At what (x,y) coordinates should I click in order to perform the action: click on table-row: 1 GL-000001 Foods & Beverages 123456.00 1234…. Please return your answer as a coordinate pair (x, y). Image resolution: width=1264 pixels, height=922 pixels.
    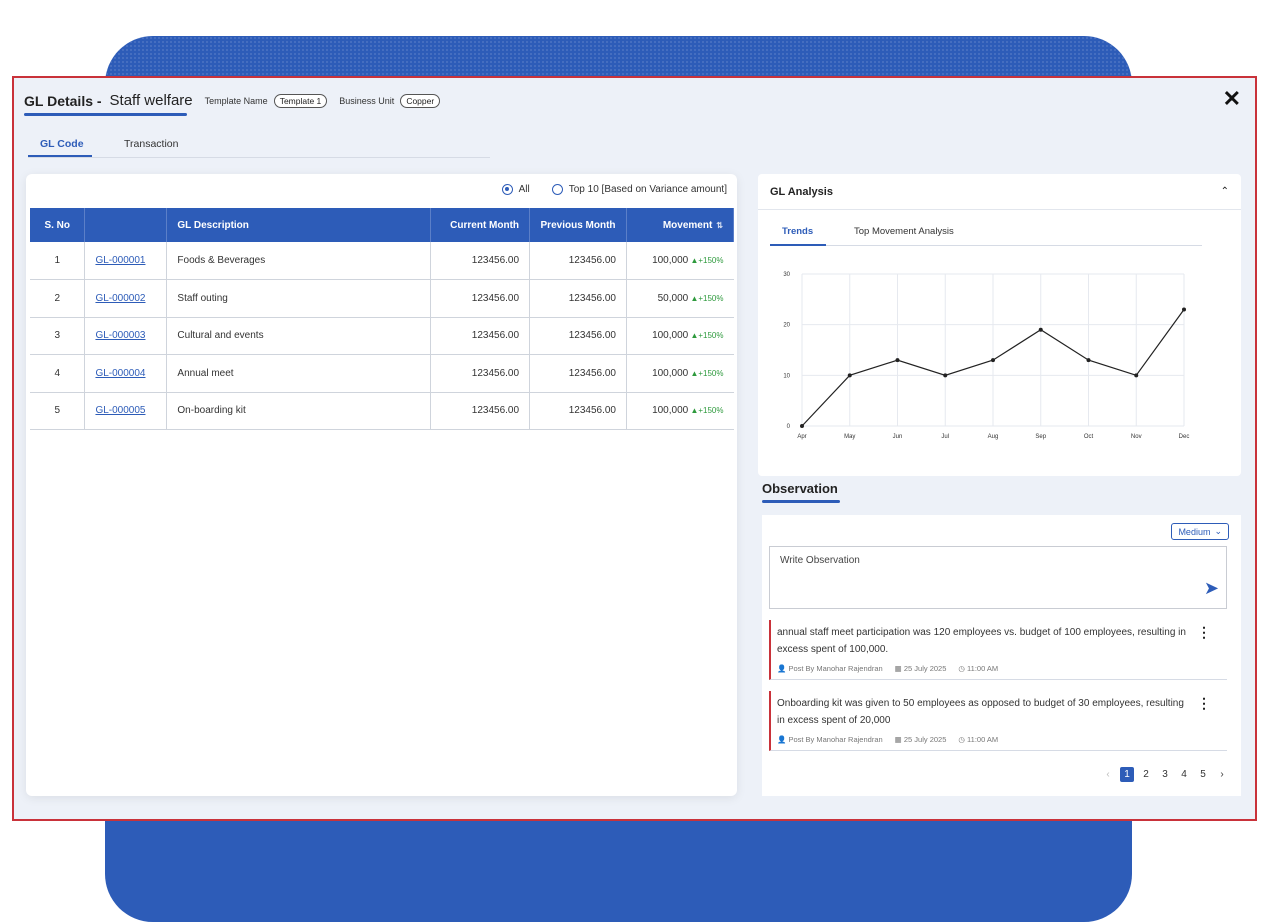
    Looking at the image, I should click on (382, 261).